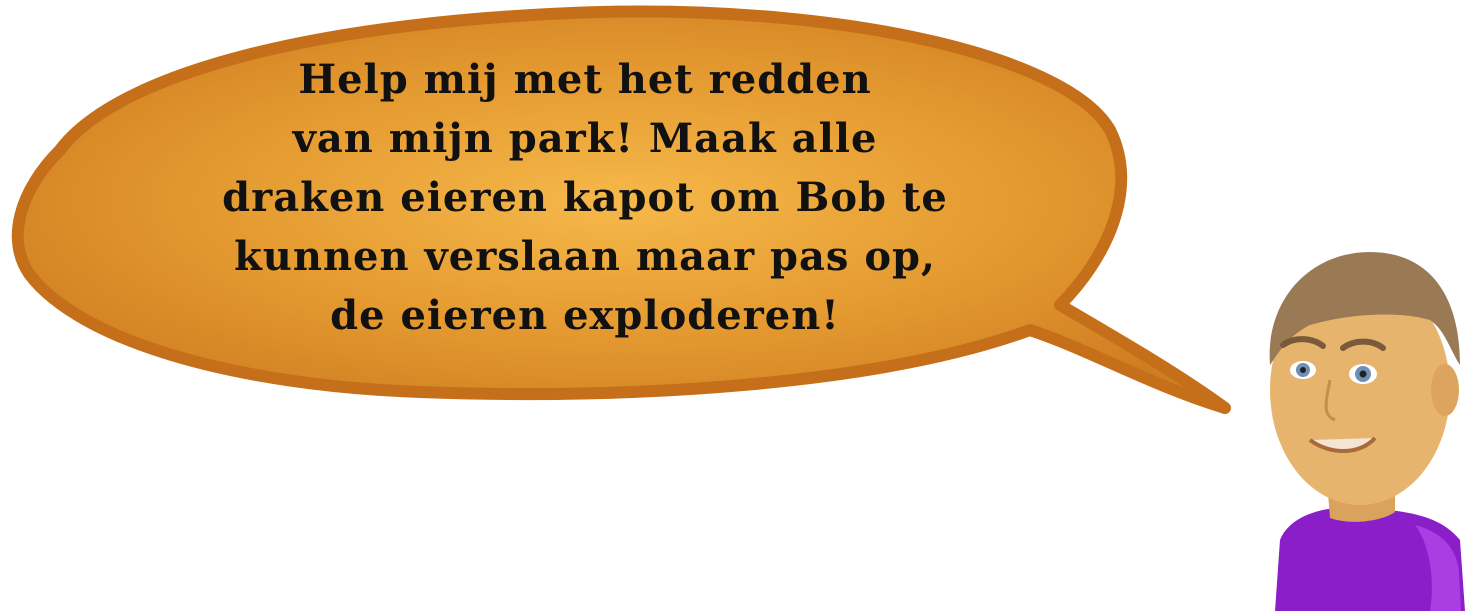 This screenshot has width=1465, height=611. I want to click on dialog-line: kunnen verslaan maar pas op,, so click(585, 256).